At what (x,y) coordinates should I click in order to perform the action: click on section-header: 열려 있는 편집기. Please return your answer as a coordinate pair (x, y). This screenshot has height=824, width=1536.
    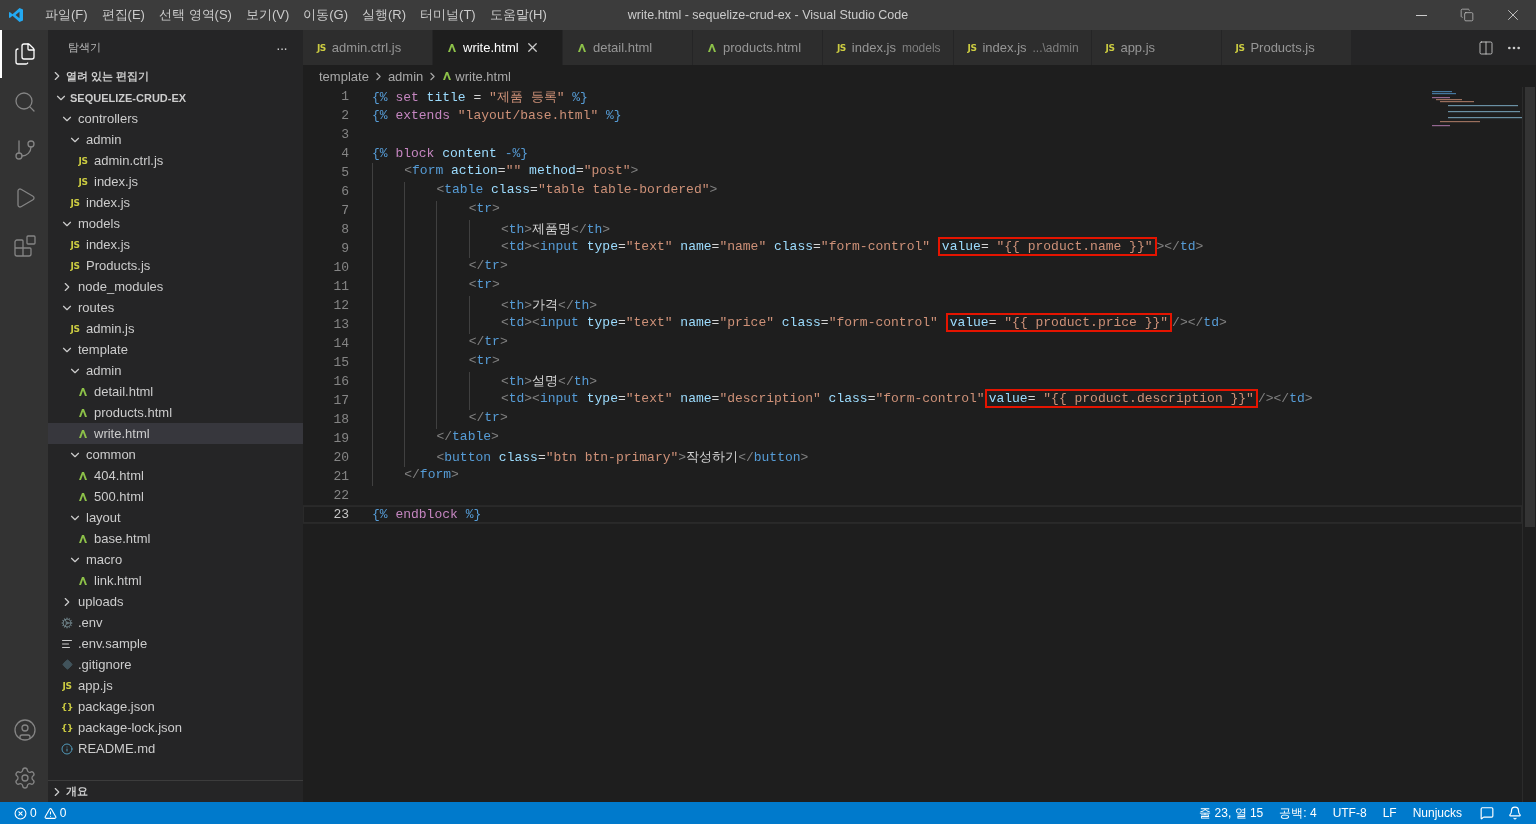
    Looking at the image, I should click on (175, 76).